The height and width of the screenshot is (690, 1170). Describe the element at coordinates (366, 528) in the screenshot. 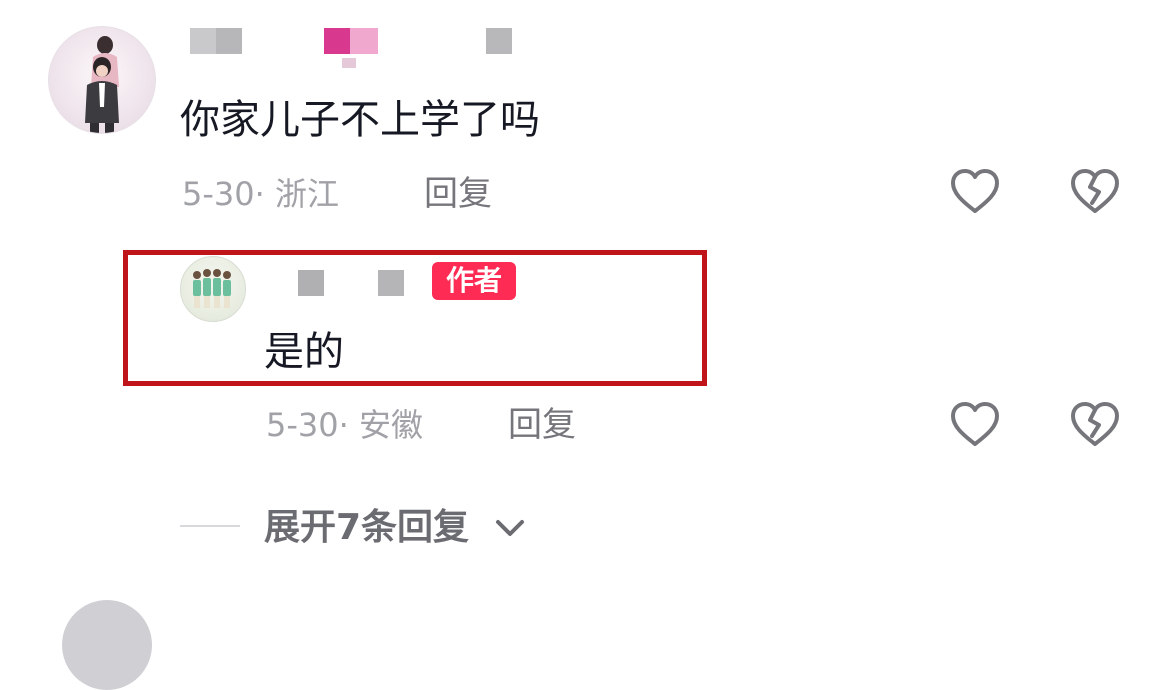

I see `expand-replies-button: 展开7条回复` at that location.